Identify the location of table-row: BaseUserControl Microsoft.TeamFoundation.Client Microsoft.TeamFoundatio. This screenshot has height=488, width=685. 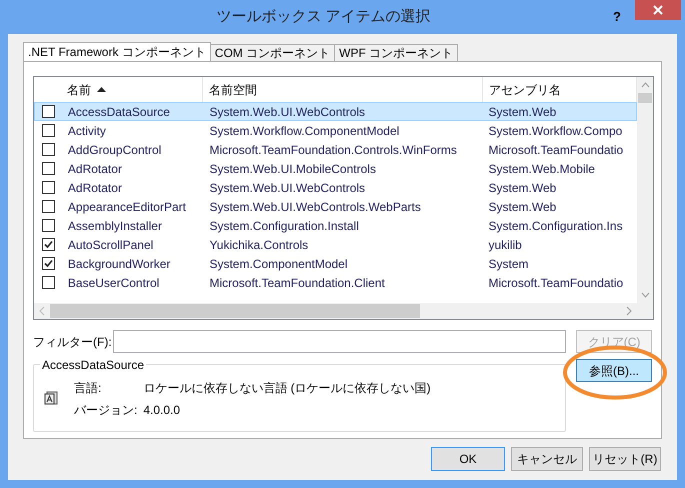
(335, 282).